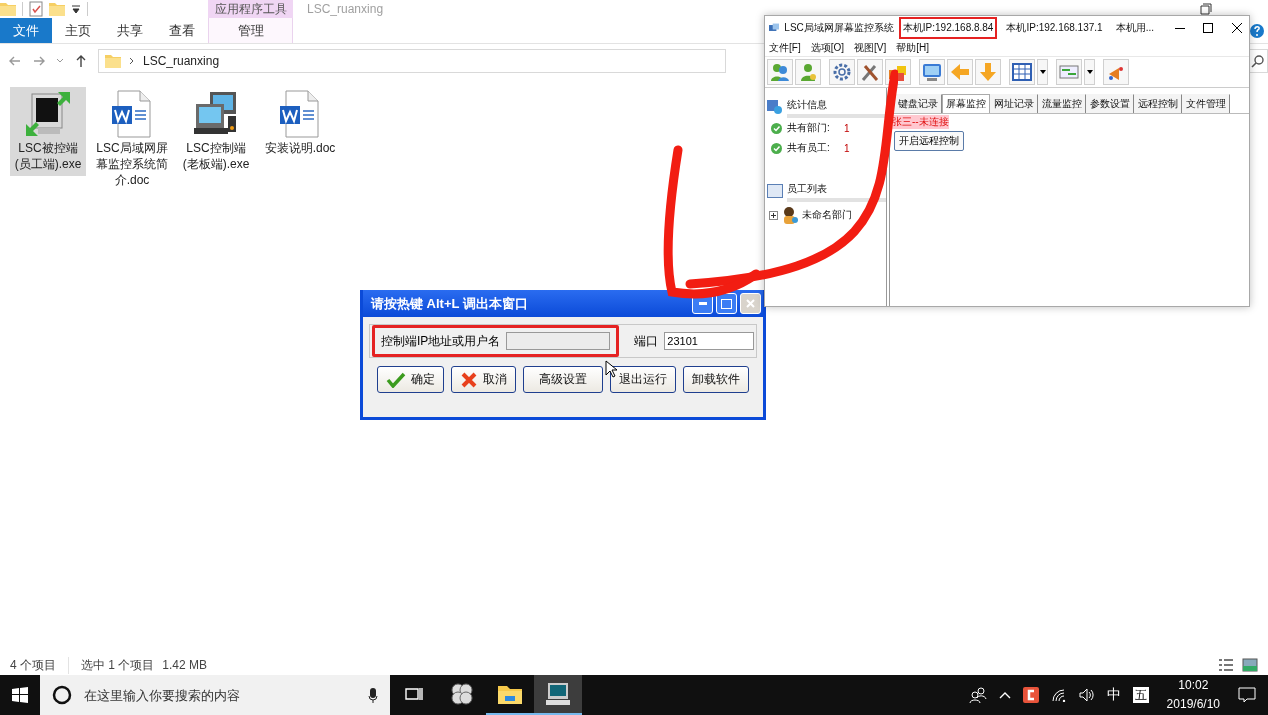 This screenshot has width=1268, height=715. I want to click on search-input: 在这里输入你要搜索的内容, so click(220, 695).